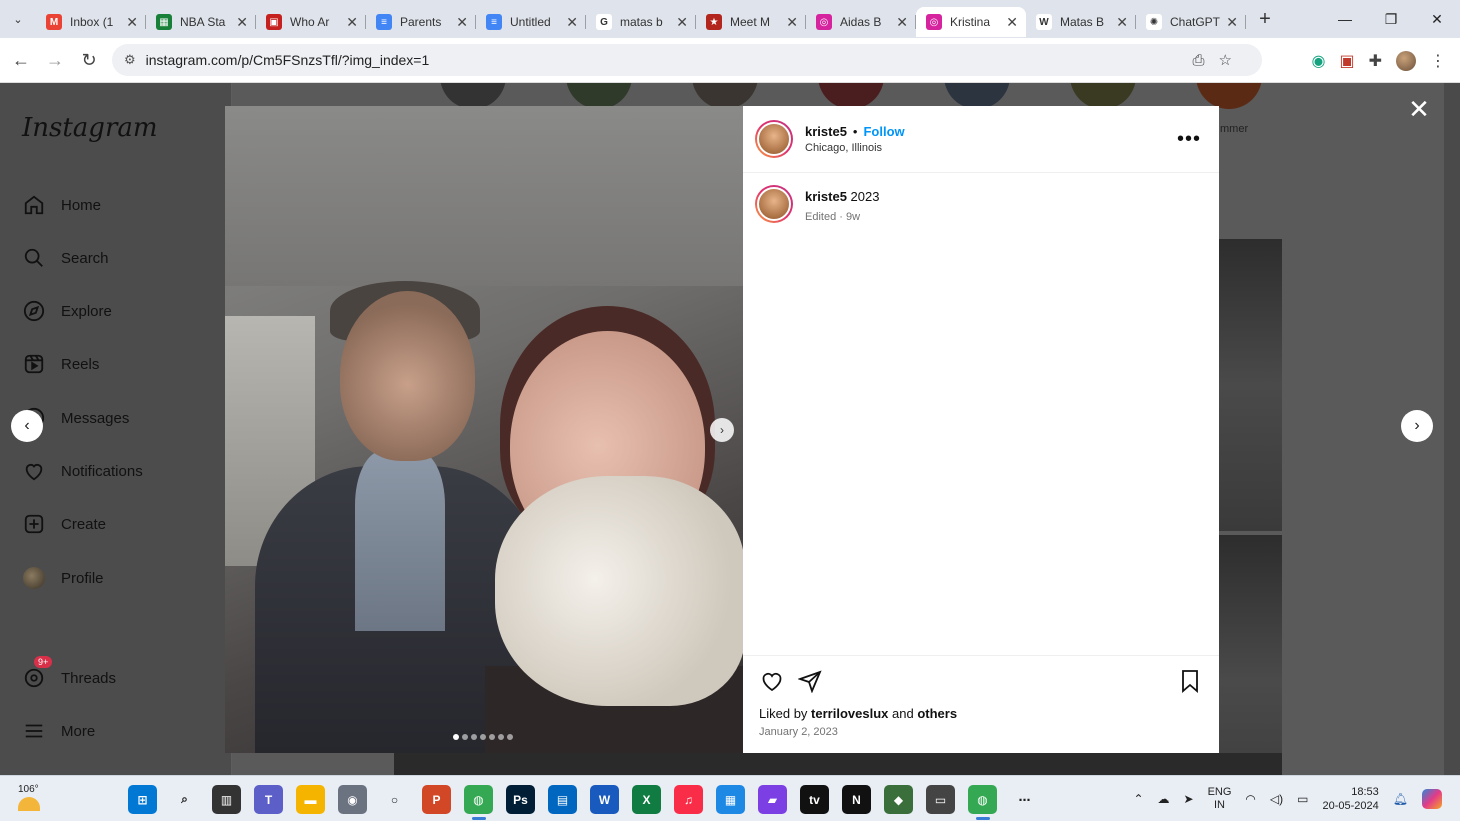 The height and width of the screenshot is (821, 1460). What do you see at coordinates (971, 22) in the screenshot?
I see `browser-tab: ◎ Kristina ✕` at bounding box center [971, 22].